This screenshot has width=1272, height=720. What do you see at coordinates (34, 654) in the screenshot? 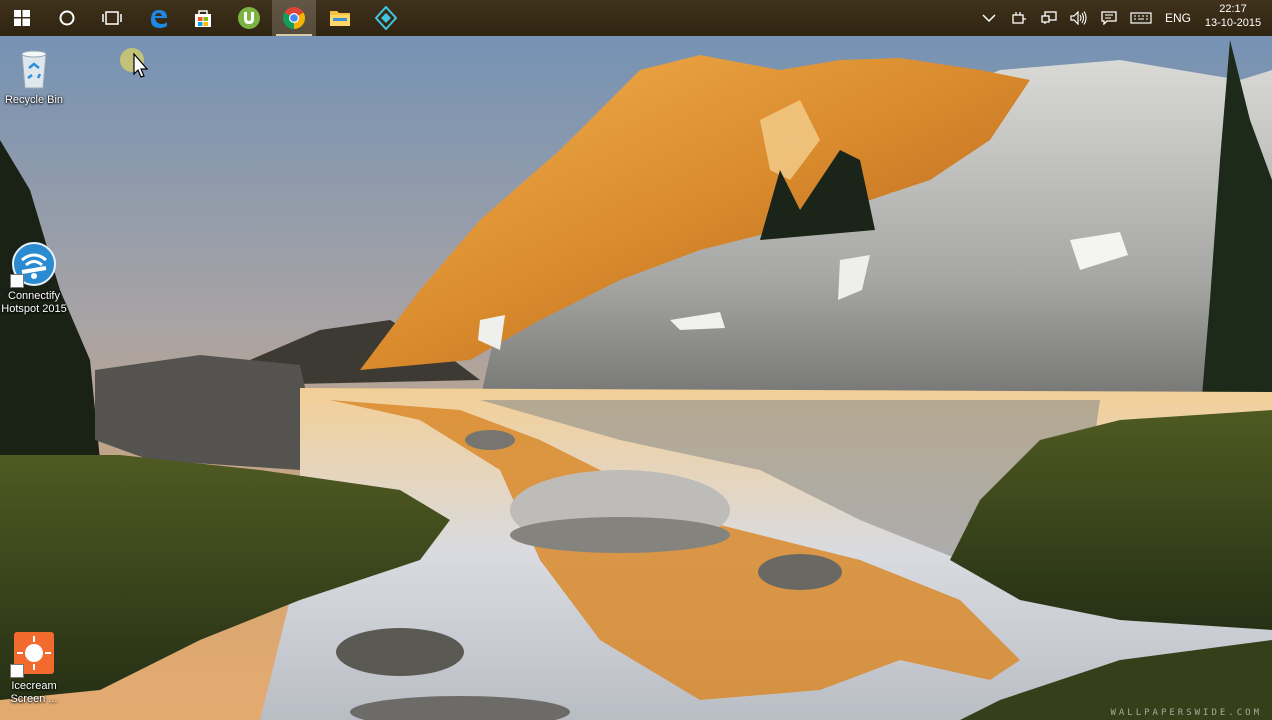
I see `icecream-recorder-icon` at bounding box center [34, 654].